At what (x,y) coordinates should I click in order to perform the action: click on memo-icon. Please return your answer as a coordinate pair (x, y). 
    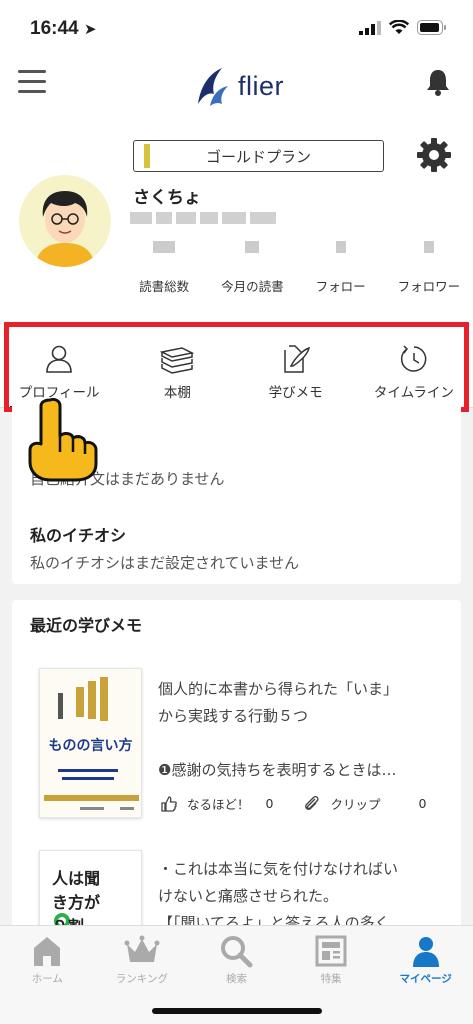
    Looking at the image, I should click on (296, 359).